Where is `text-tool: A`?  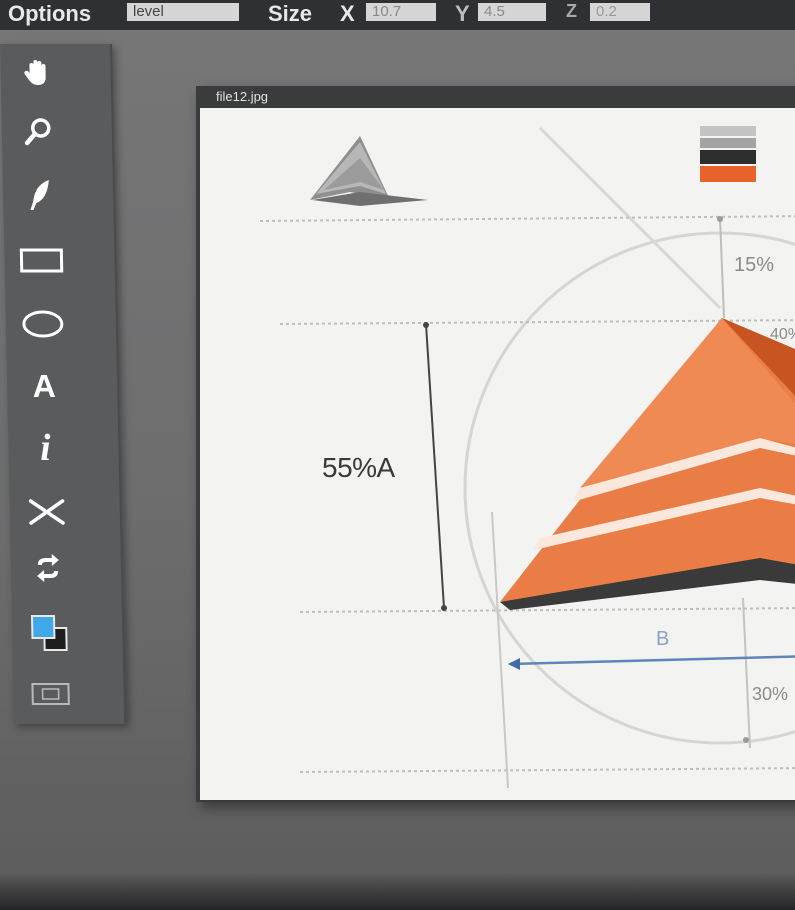 text-tool: A is located at coordinates (44, 386).